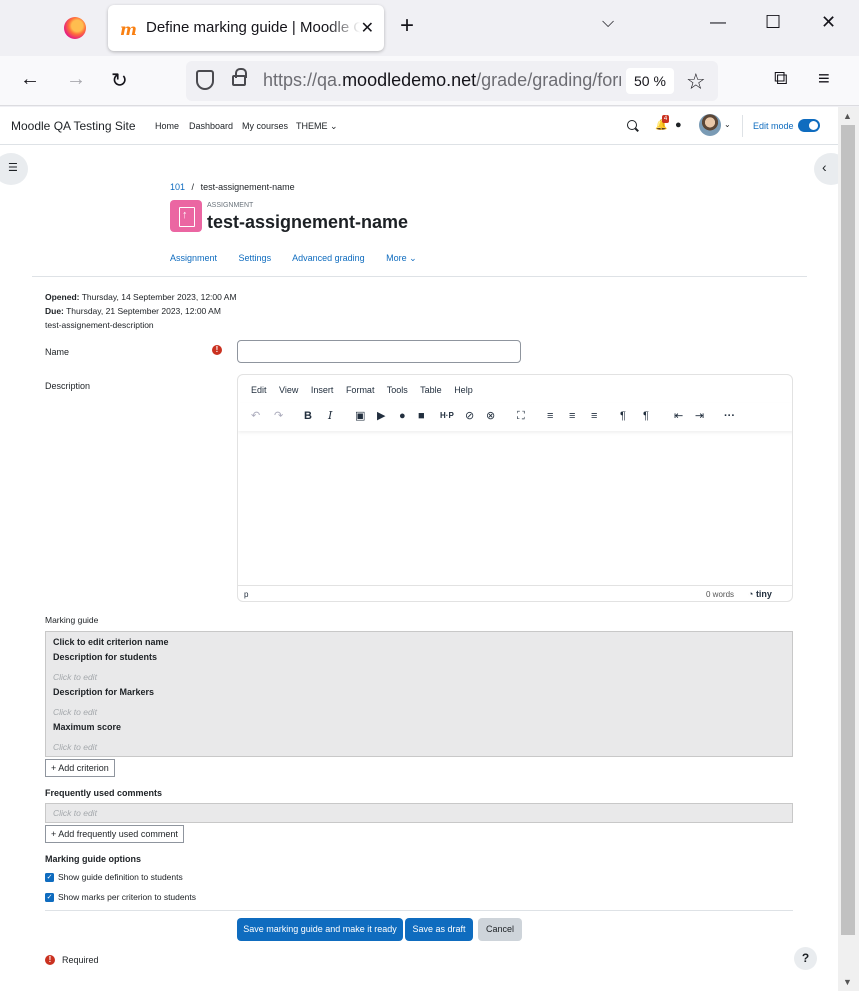 The width and height of the screenshot is (859, 991). I want to click on ltr-icon: ¶, so click(623, 416).